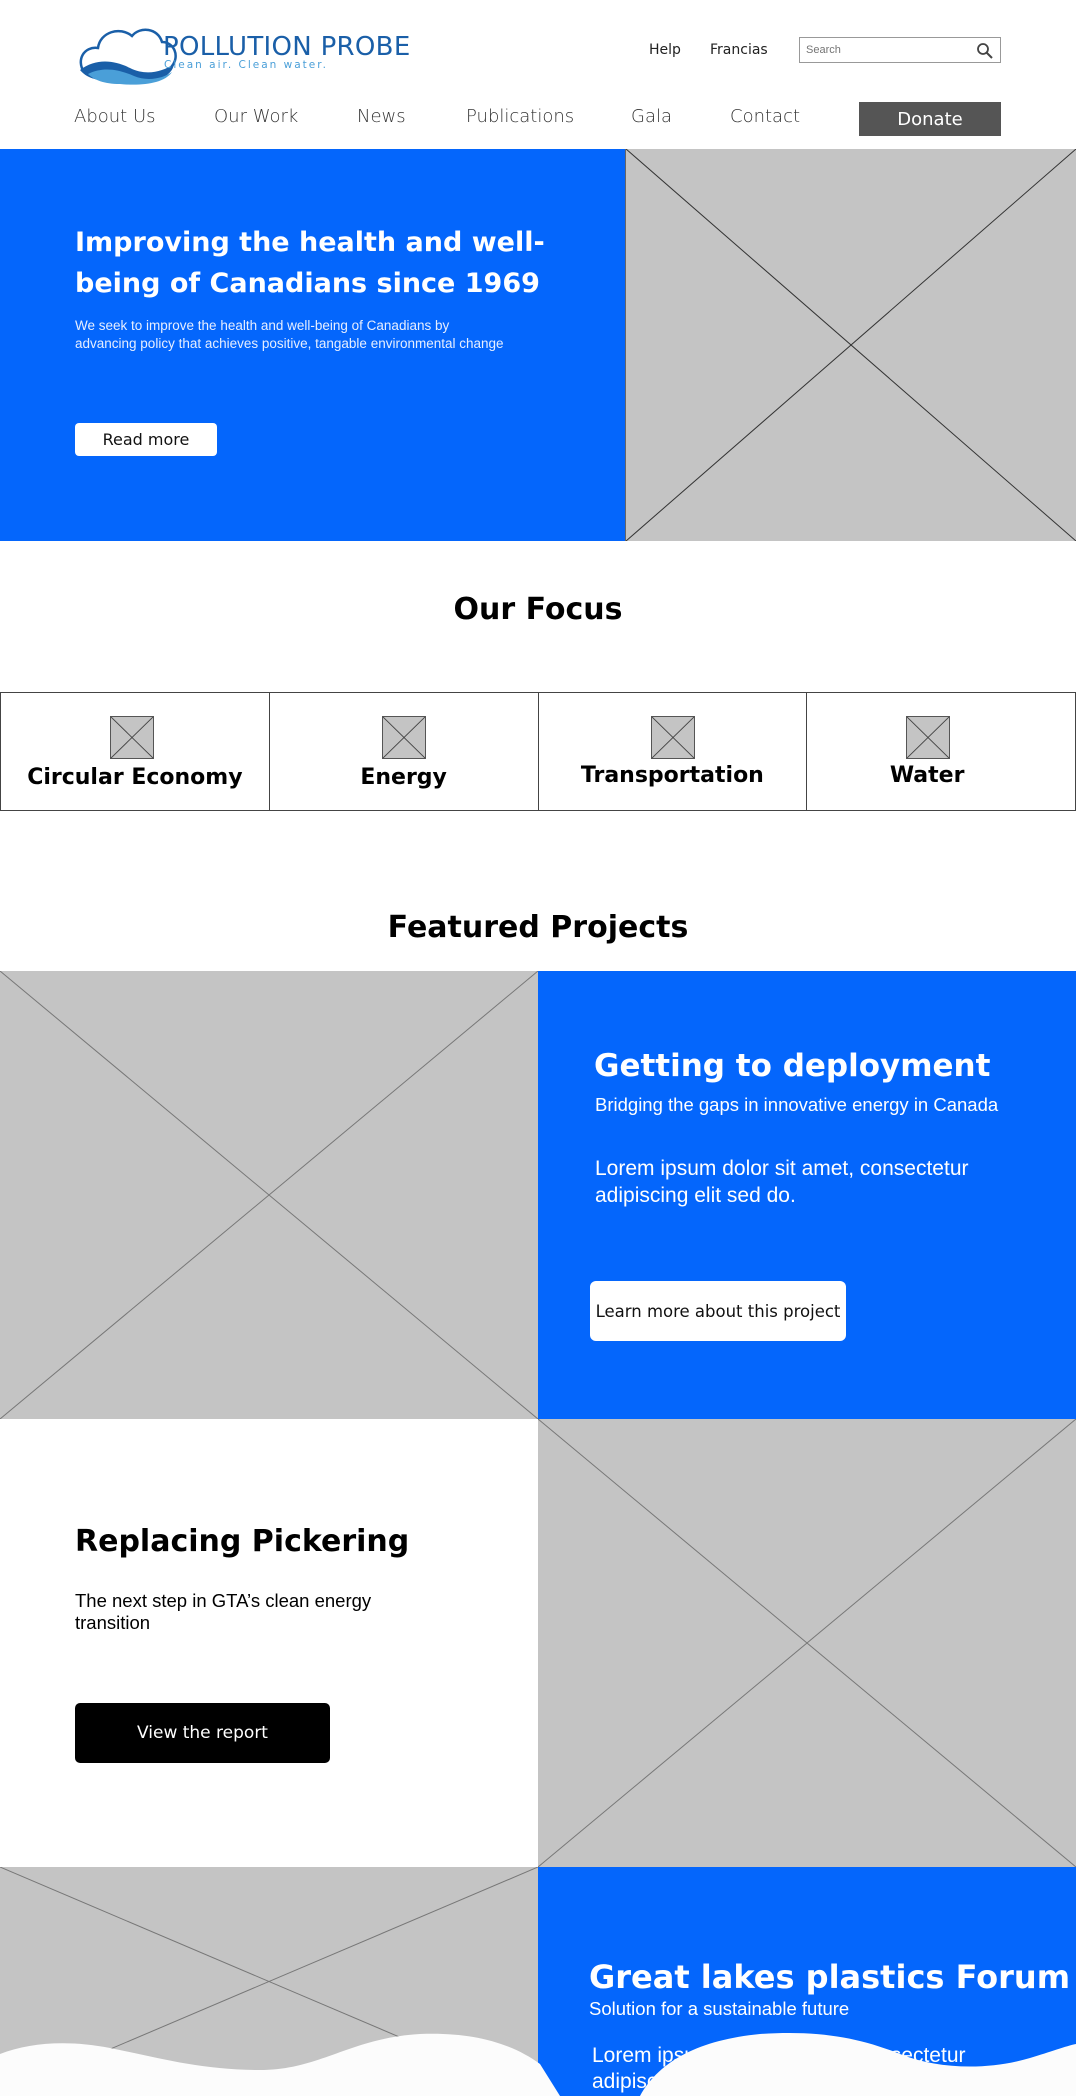 The height and width of the screenshot is (2096, 1076). What do you see at coordinates (792, 1066) in the screenshot?
I see `project-1-title: Getting to deployment` at bounding box center [792, 1066].